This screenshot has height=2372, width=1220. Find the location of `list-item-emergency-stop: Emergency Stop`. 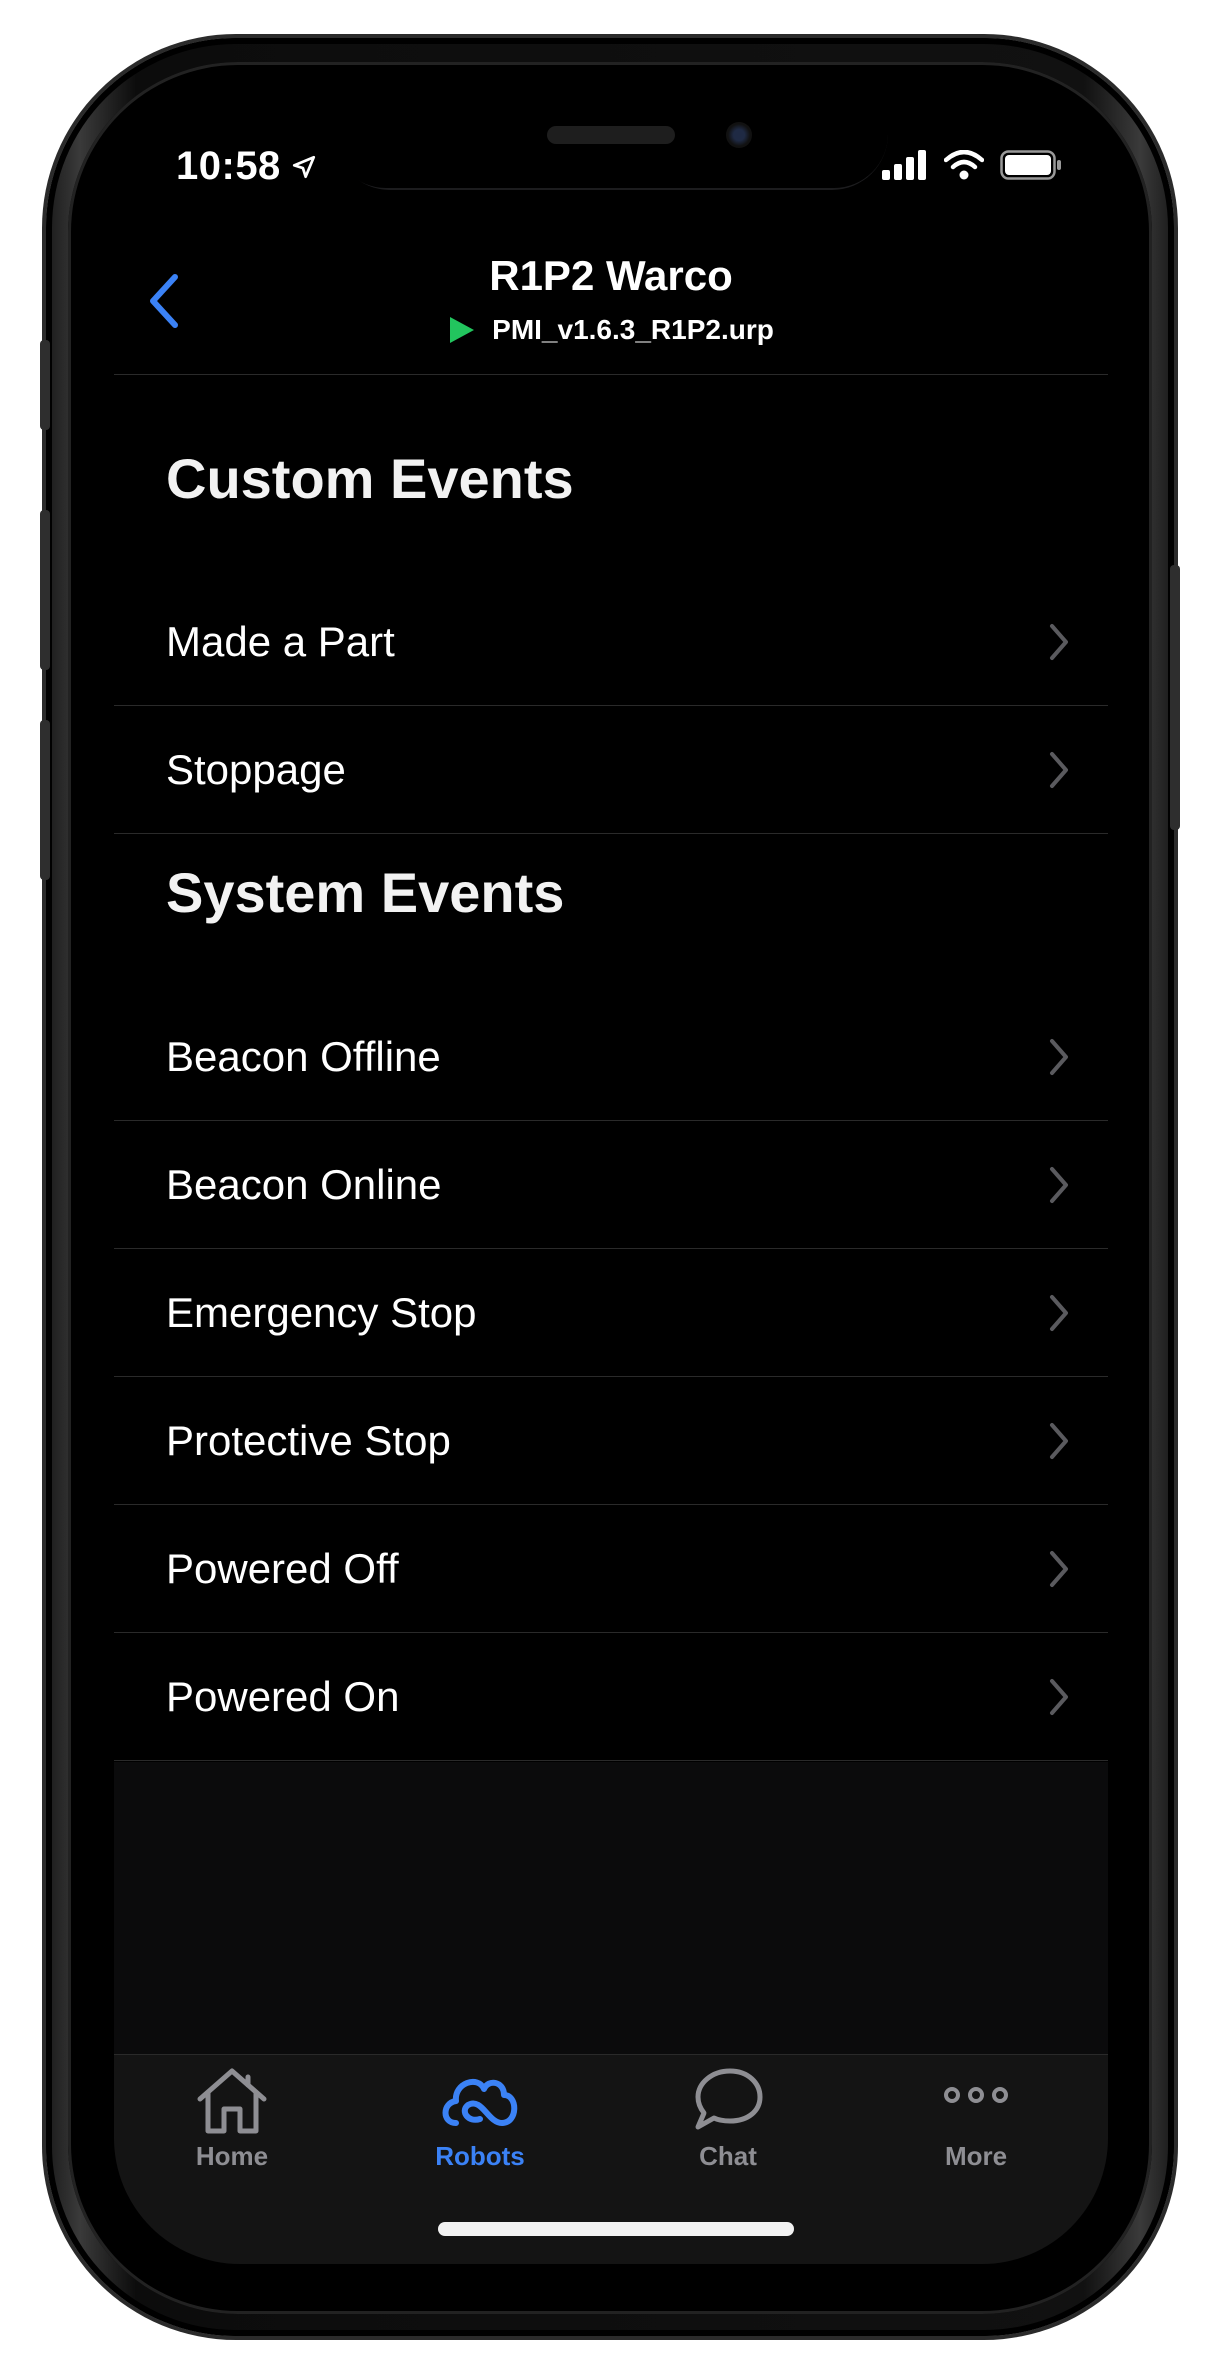

list-item-emergency-stop: Emergency Stop is located at coordinates (611, 1313).